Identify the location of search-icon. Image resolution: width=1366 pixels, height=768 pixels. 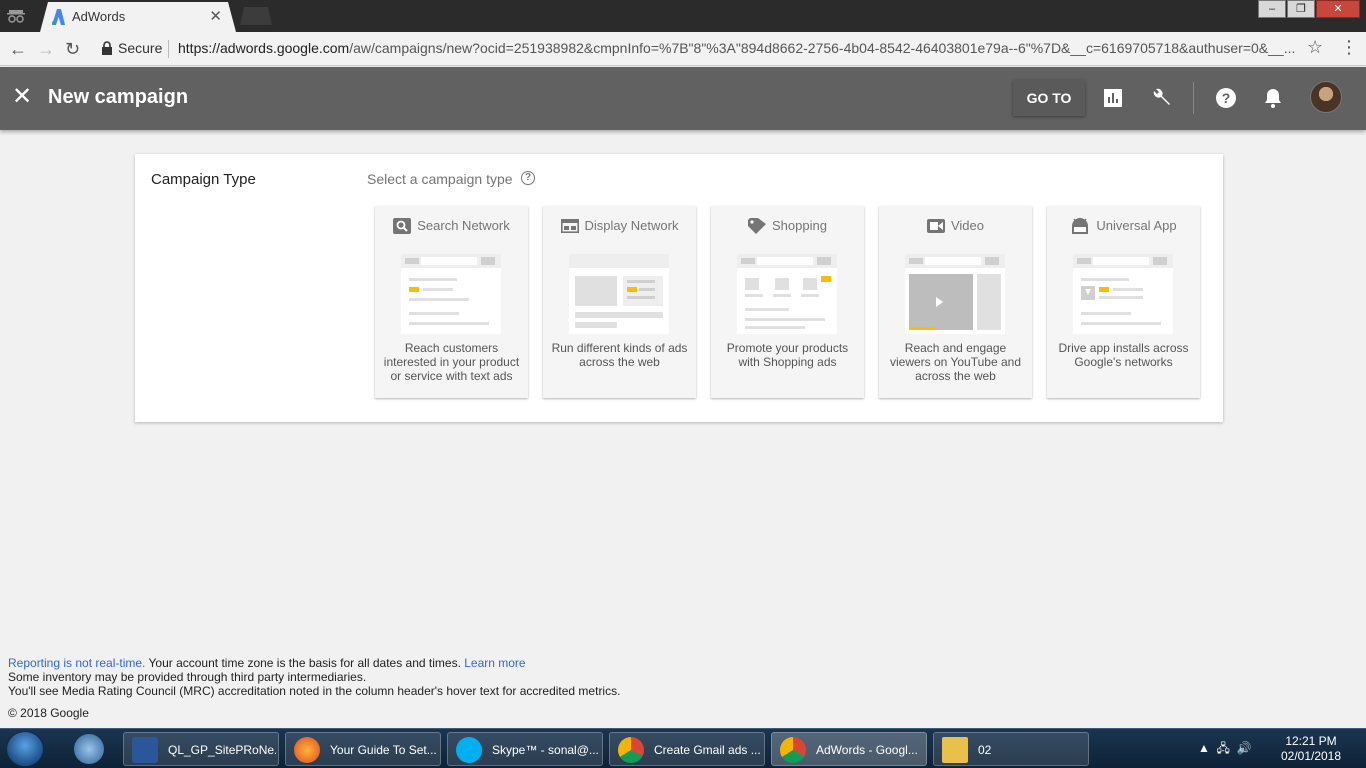
(402, 225).